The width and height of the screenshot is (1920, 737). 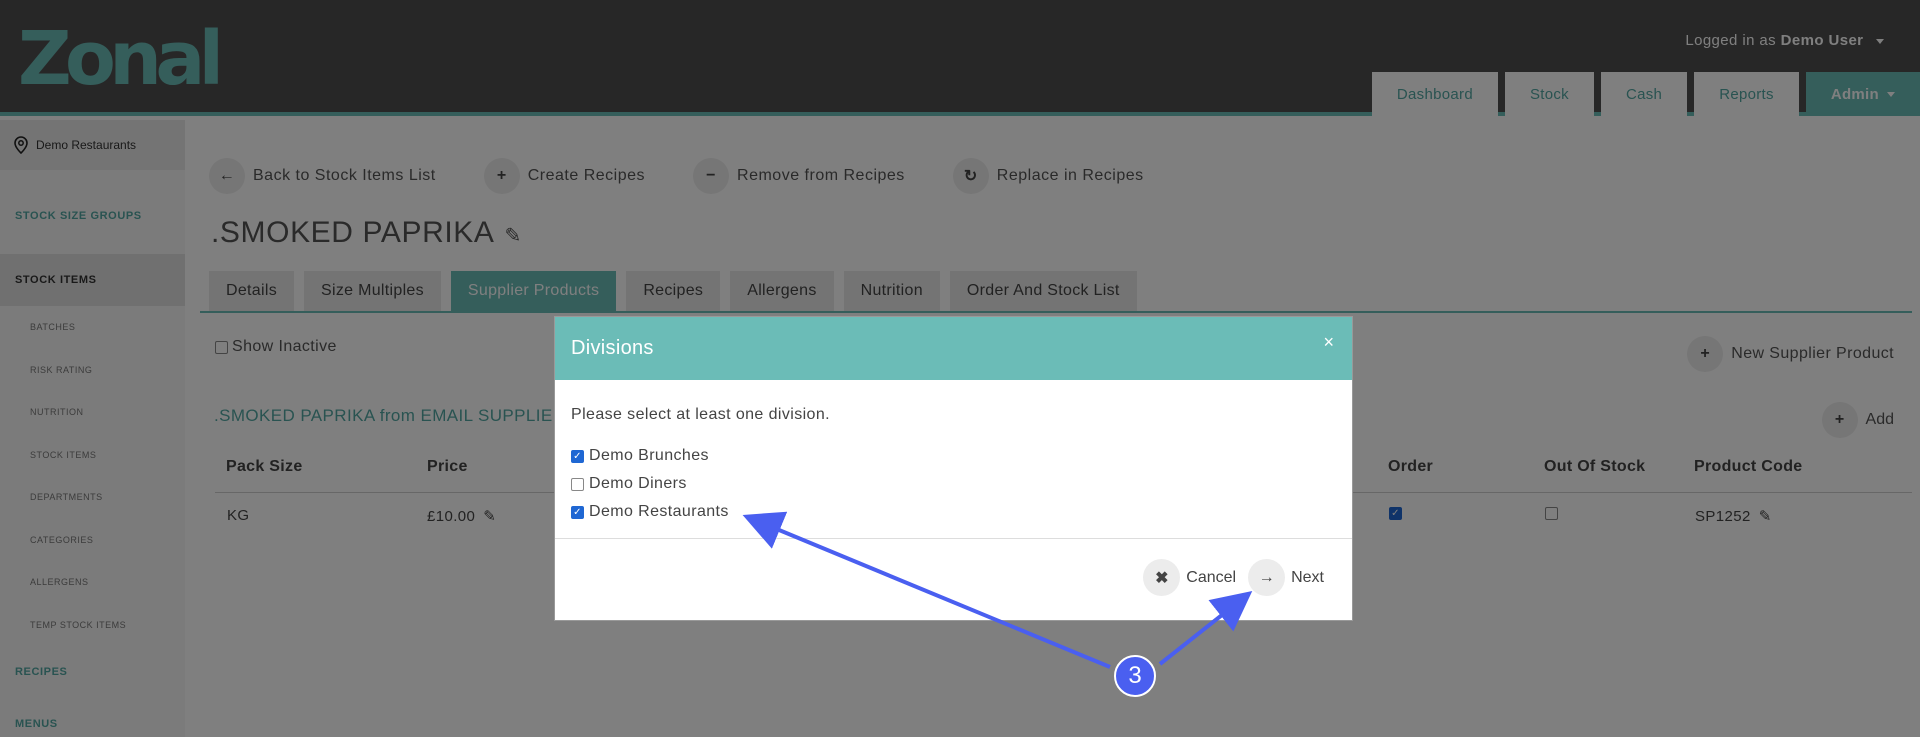 What do you see at coordinates (1135, 676) in the screenshot?
I see `step-badge: 3` at bounding box center [1135, 676].